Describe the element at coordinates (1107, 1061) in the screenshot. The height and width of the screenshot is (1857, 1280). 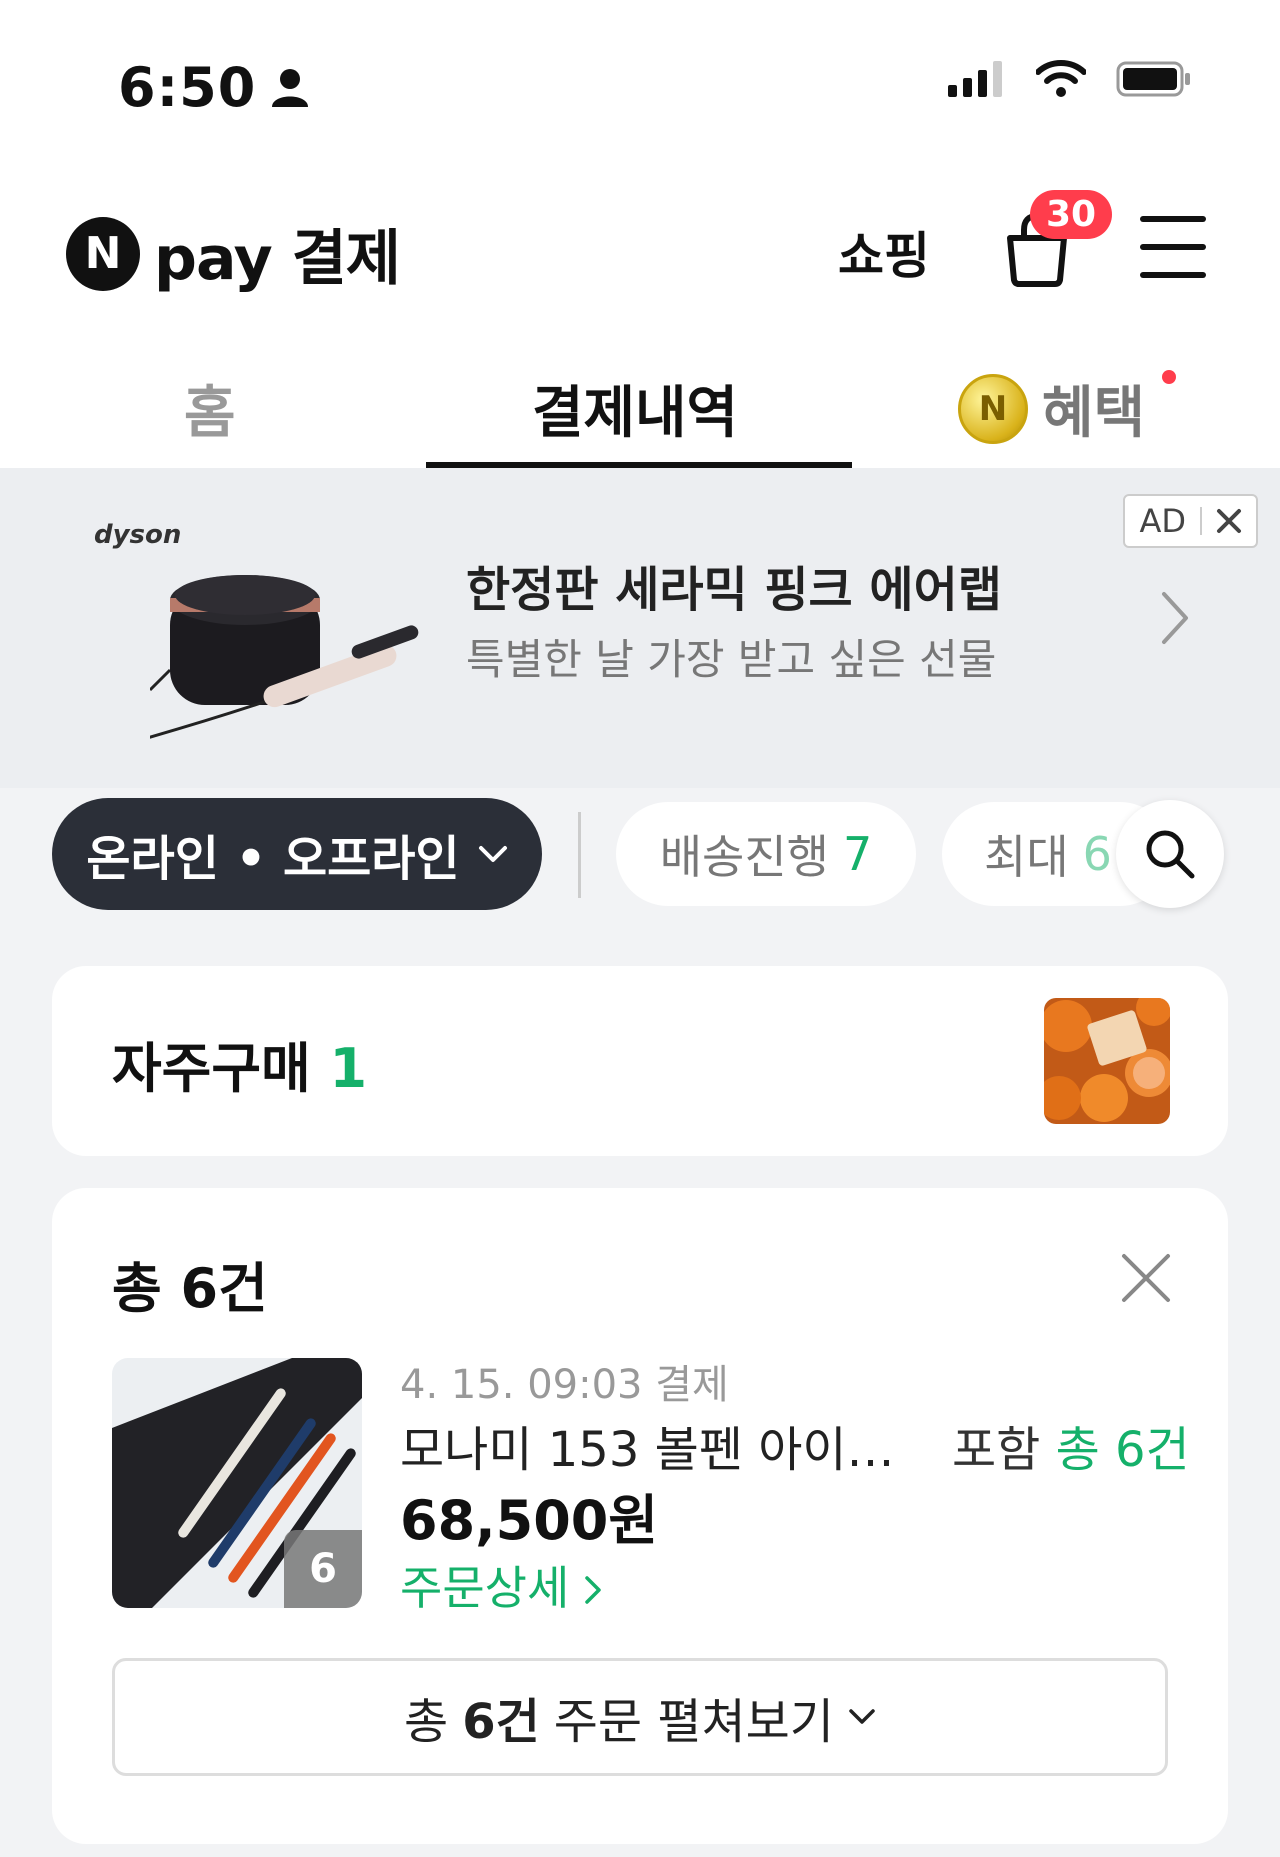
I see `frequent-product-thumbnail` at that location.